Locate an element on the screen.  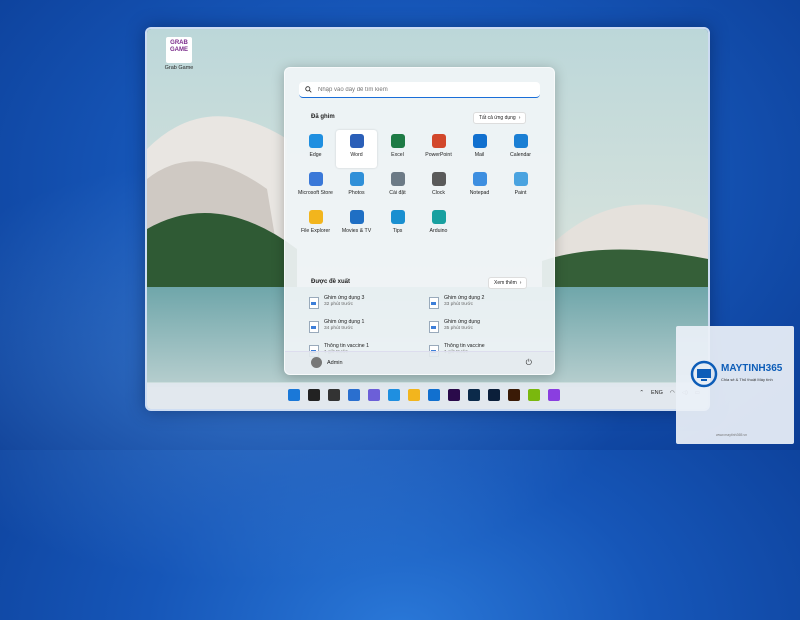
pinned-app-label: Mail is located at coordinates (479, 155).